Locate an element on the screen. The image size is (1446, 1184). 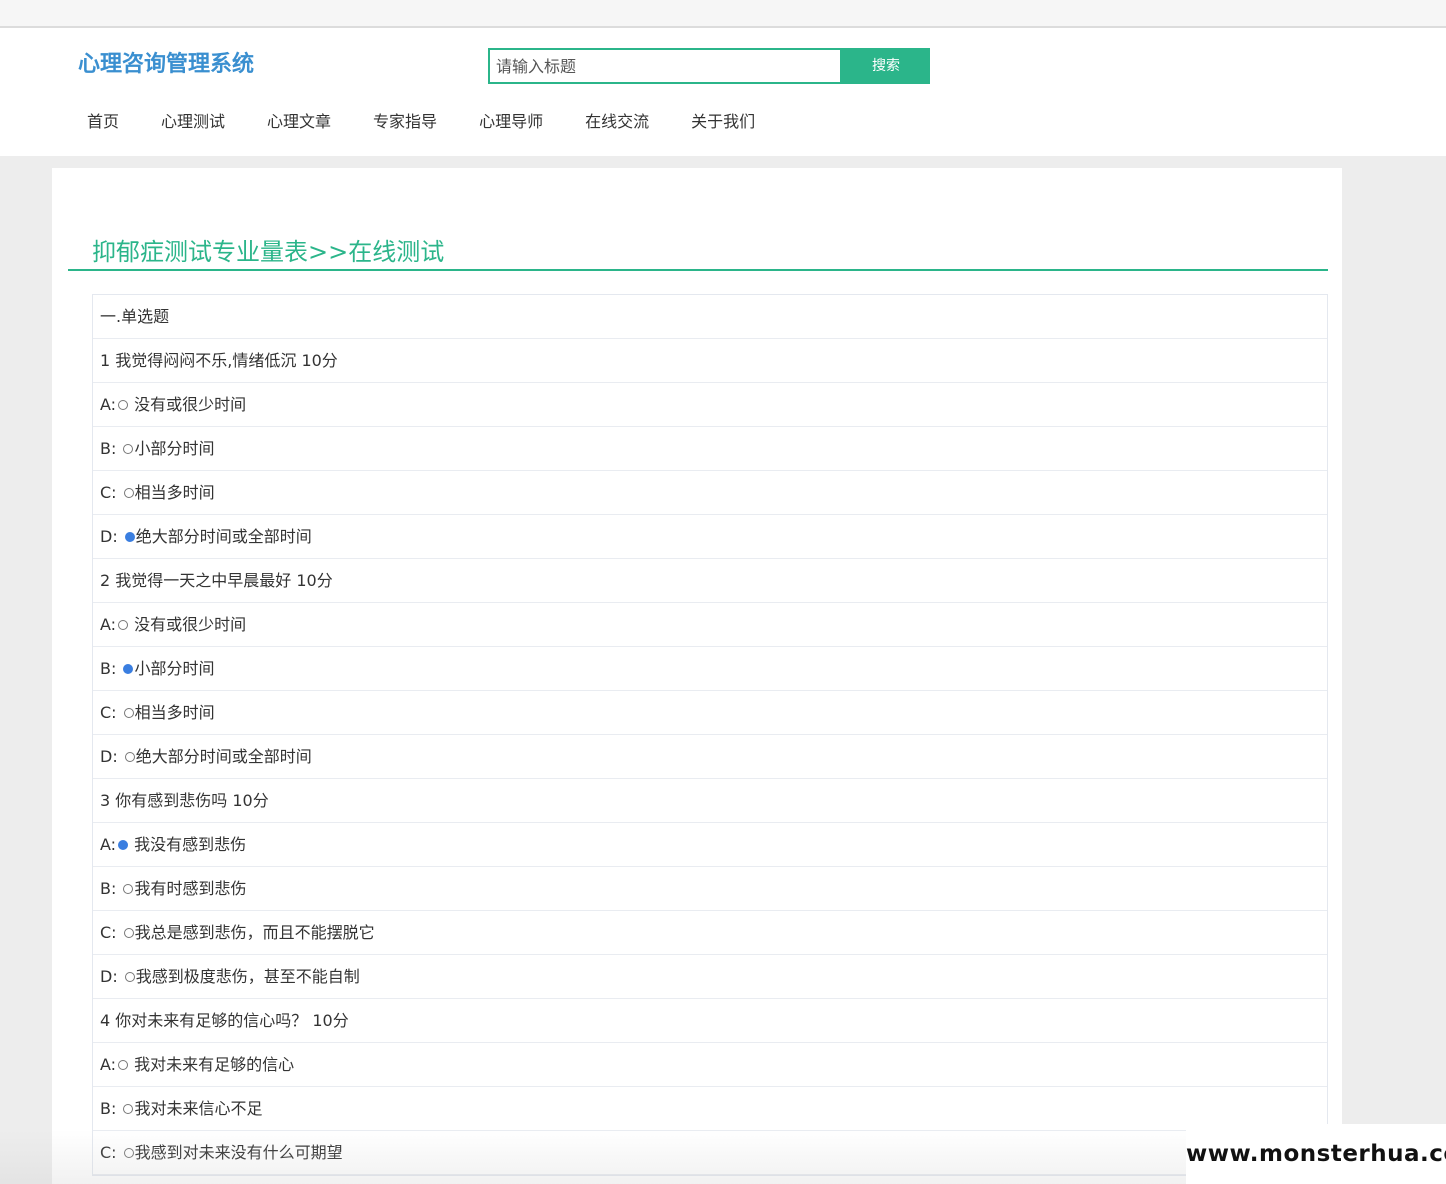
search-bar: 搜索 is located at coordinates (709, 66).